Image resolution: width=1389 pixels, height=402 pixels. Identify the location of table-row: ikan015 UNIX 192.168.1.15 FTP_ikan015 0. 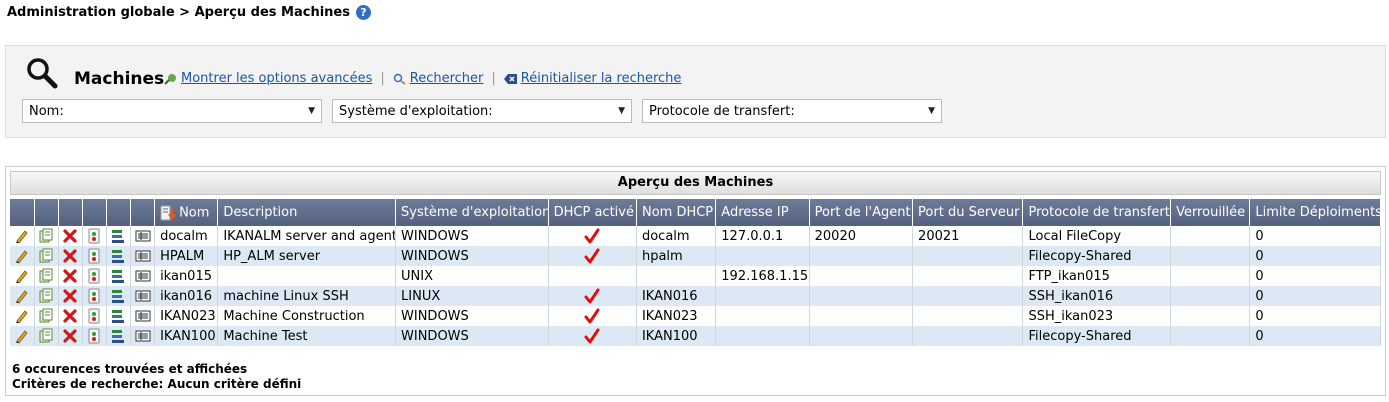
(695, 276).